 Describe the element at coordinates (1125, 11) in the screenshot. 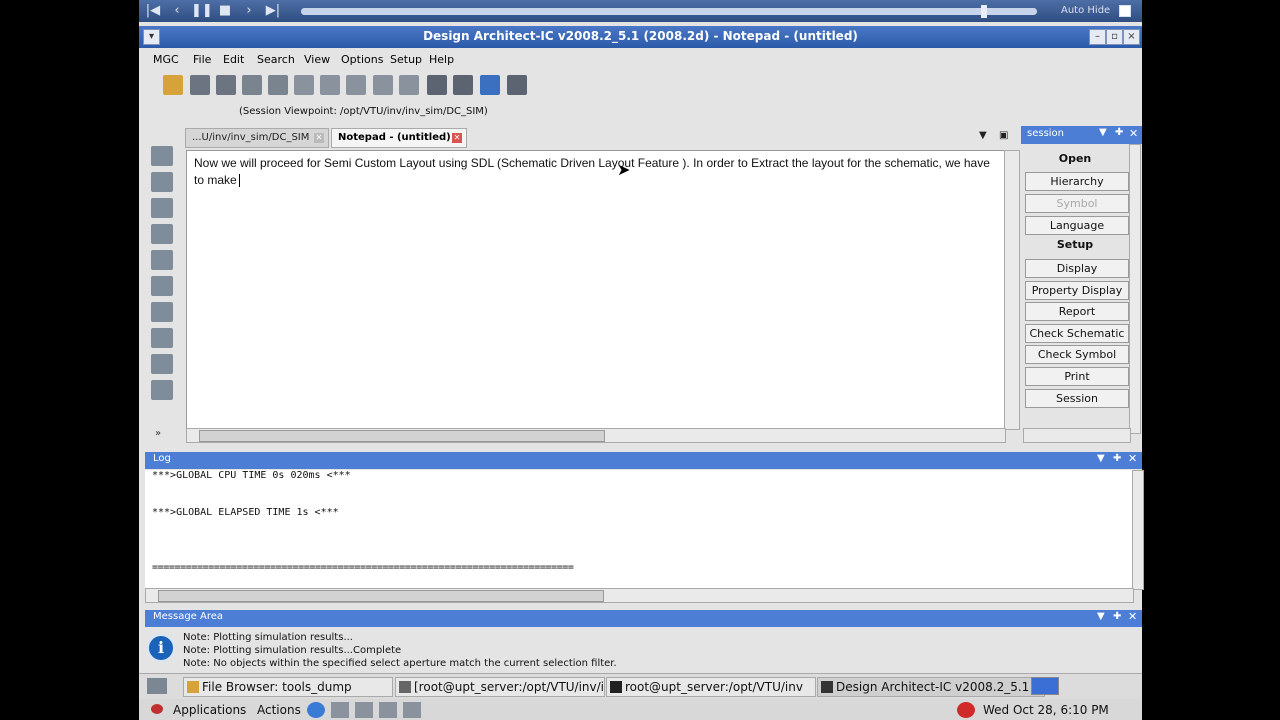

I see `auto-hide-checkbox` at that location.